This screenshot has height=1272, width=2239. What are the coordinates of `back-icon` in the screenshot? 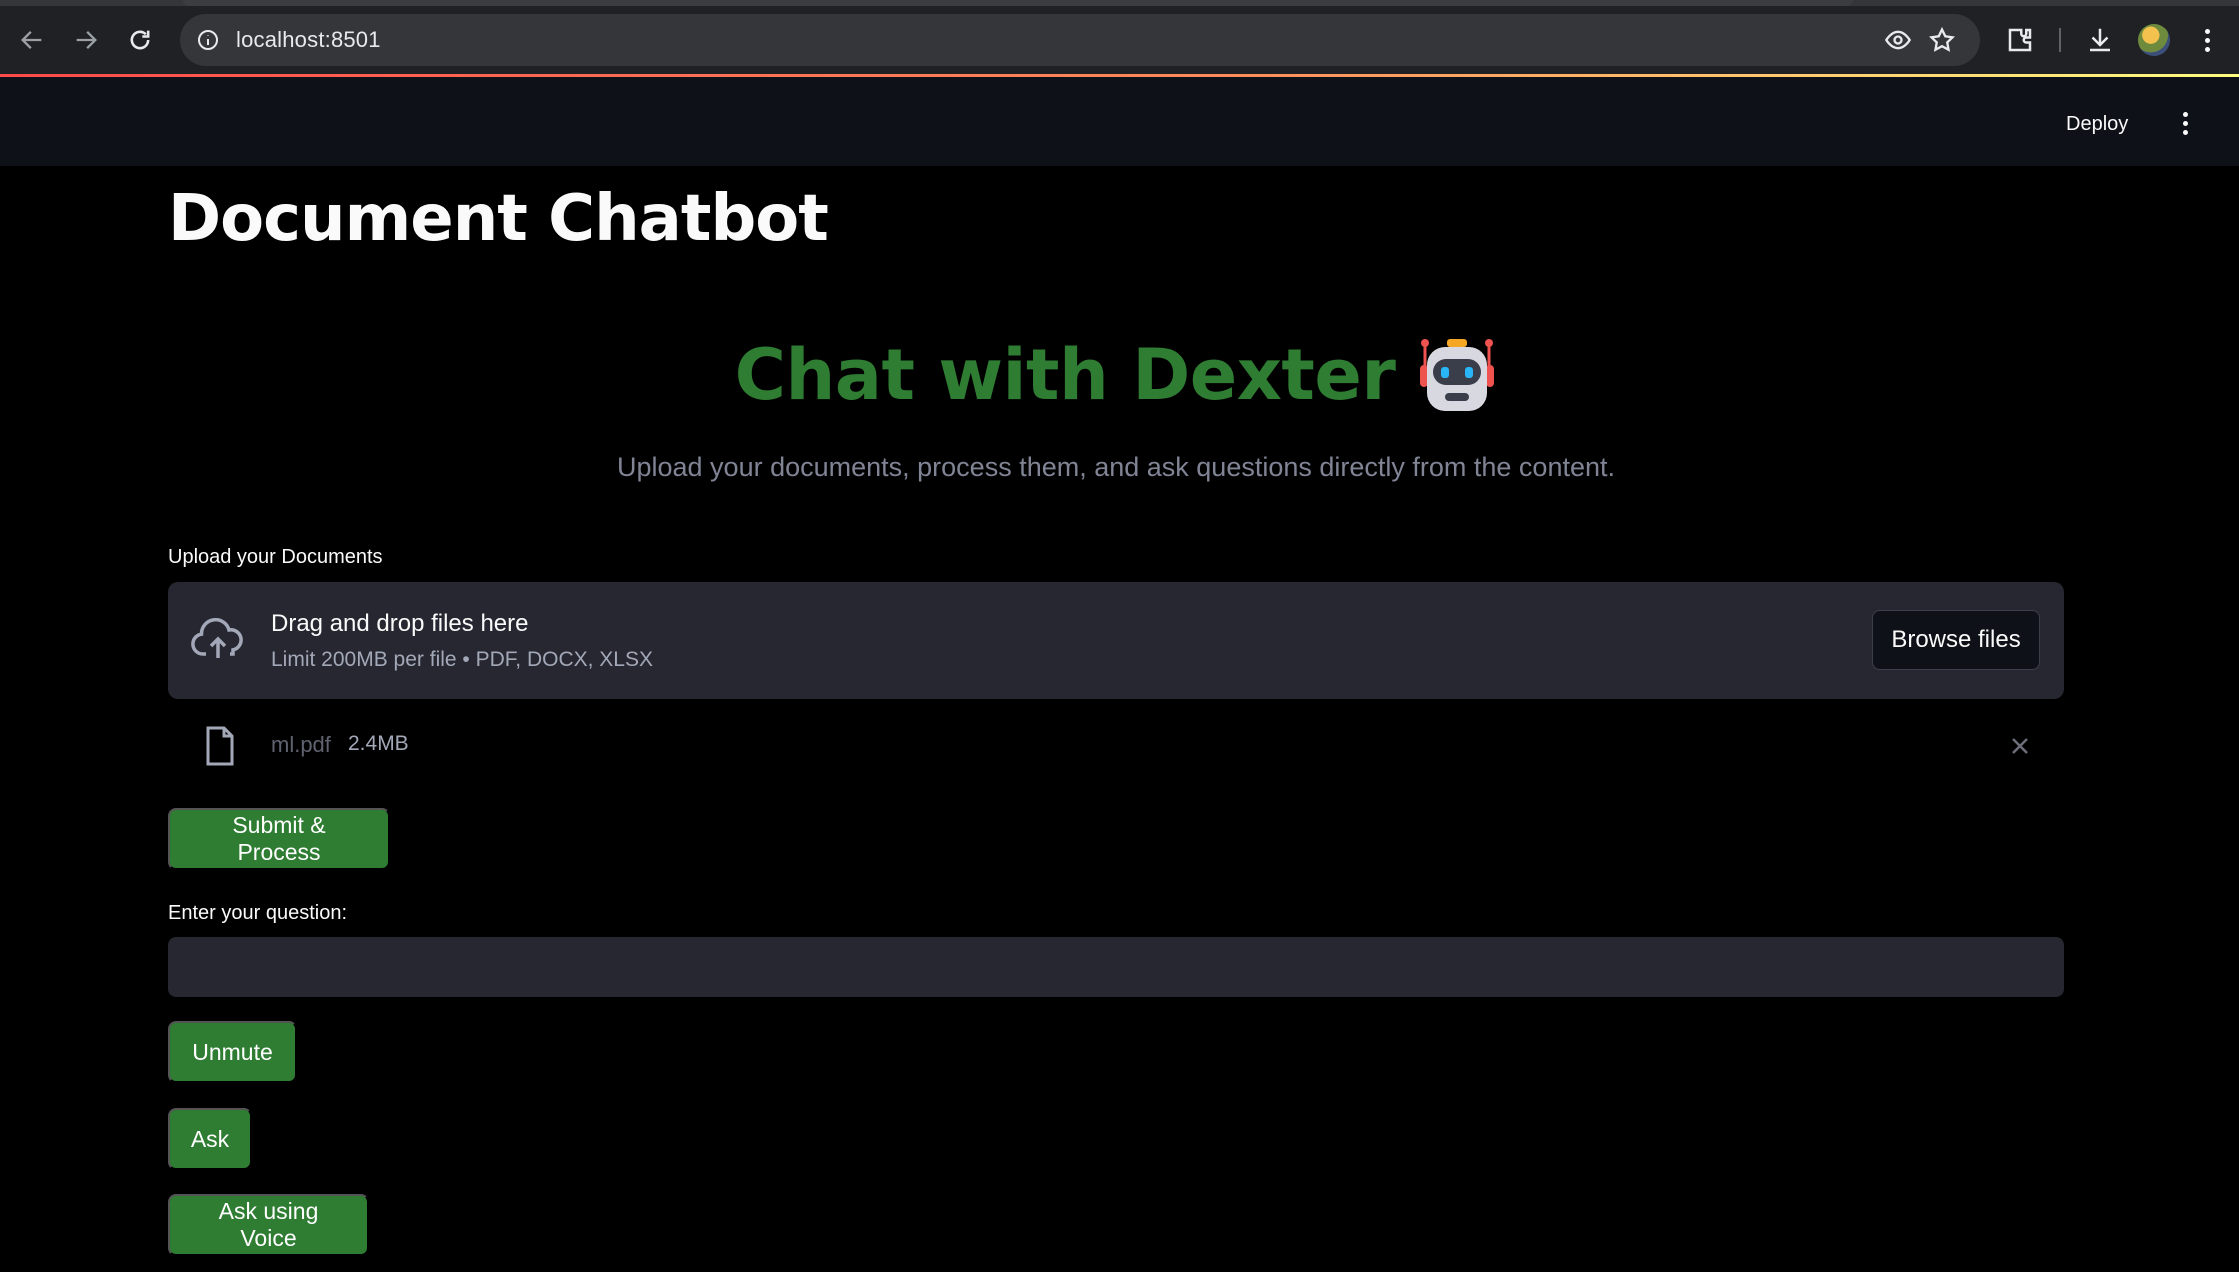 It's located at (32, 40).